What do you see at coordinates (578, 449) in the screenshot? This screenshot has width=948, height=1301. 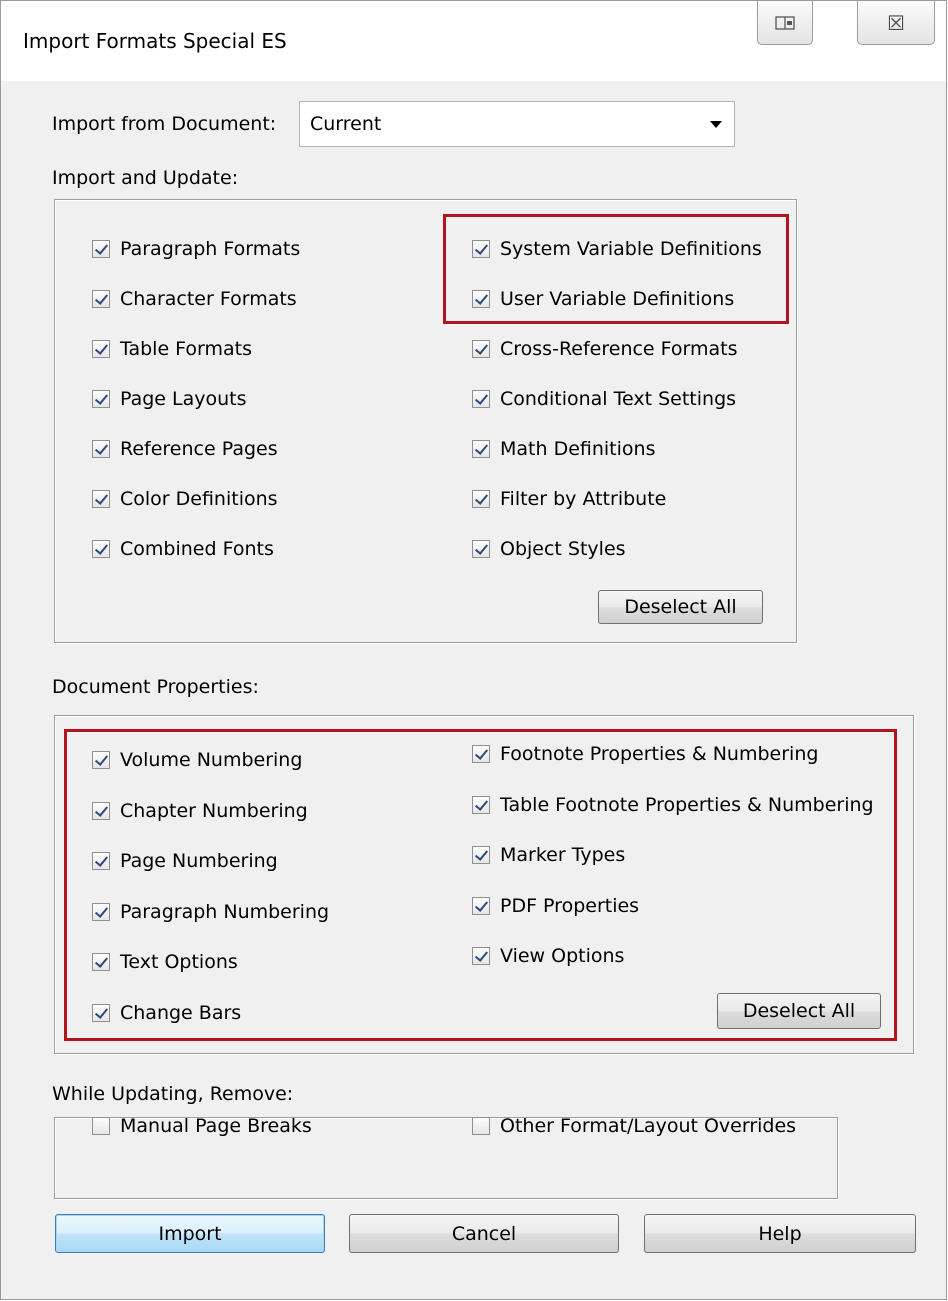 I see `checkbox-label: Math Definitions` at bounding box center [578, 449].